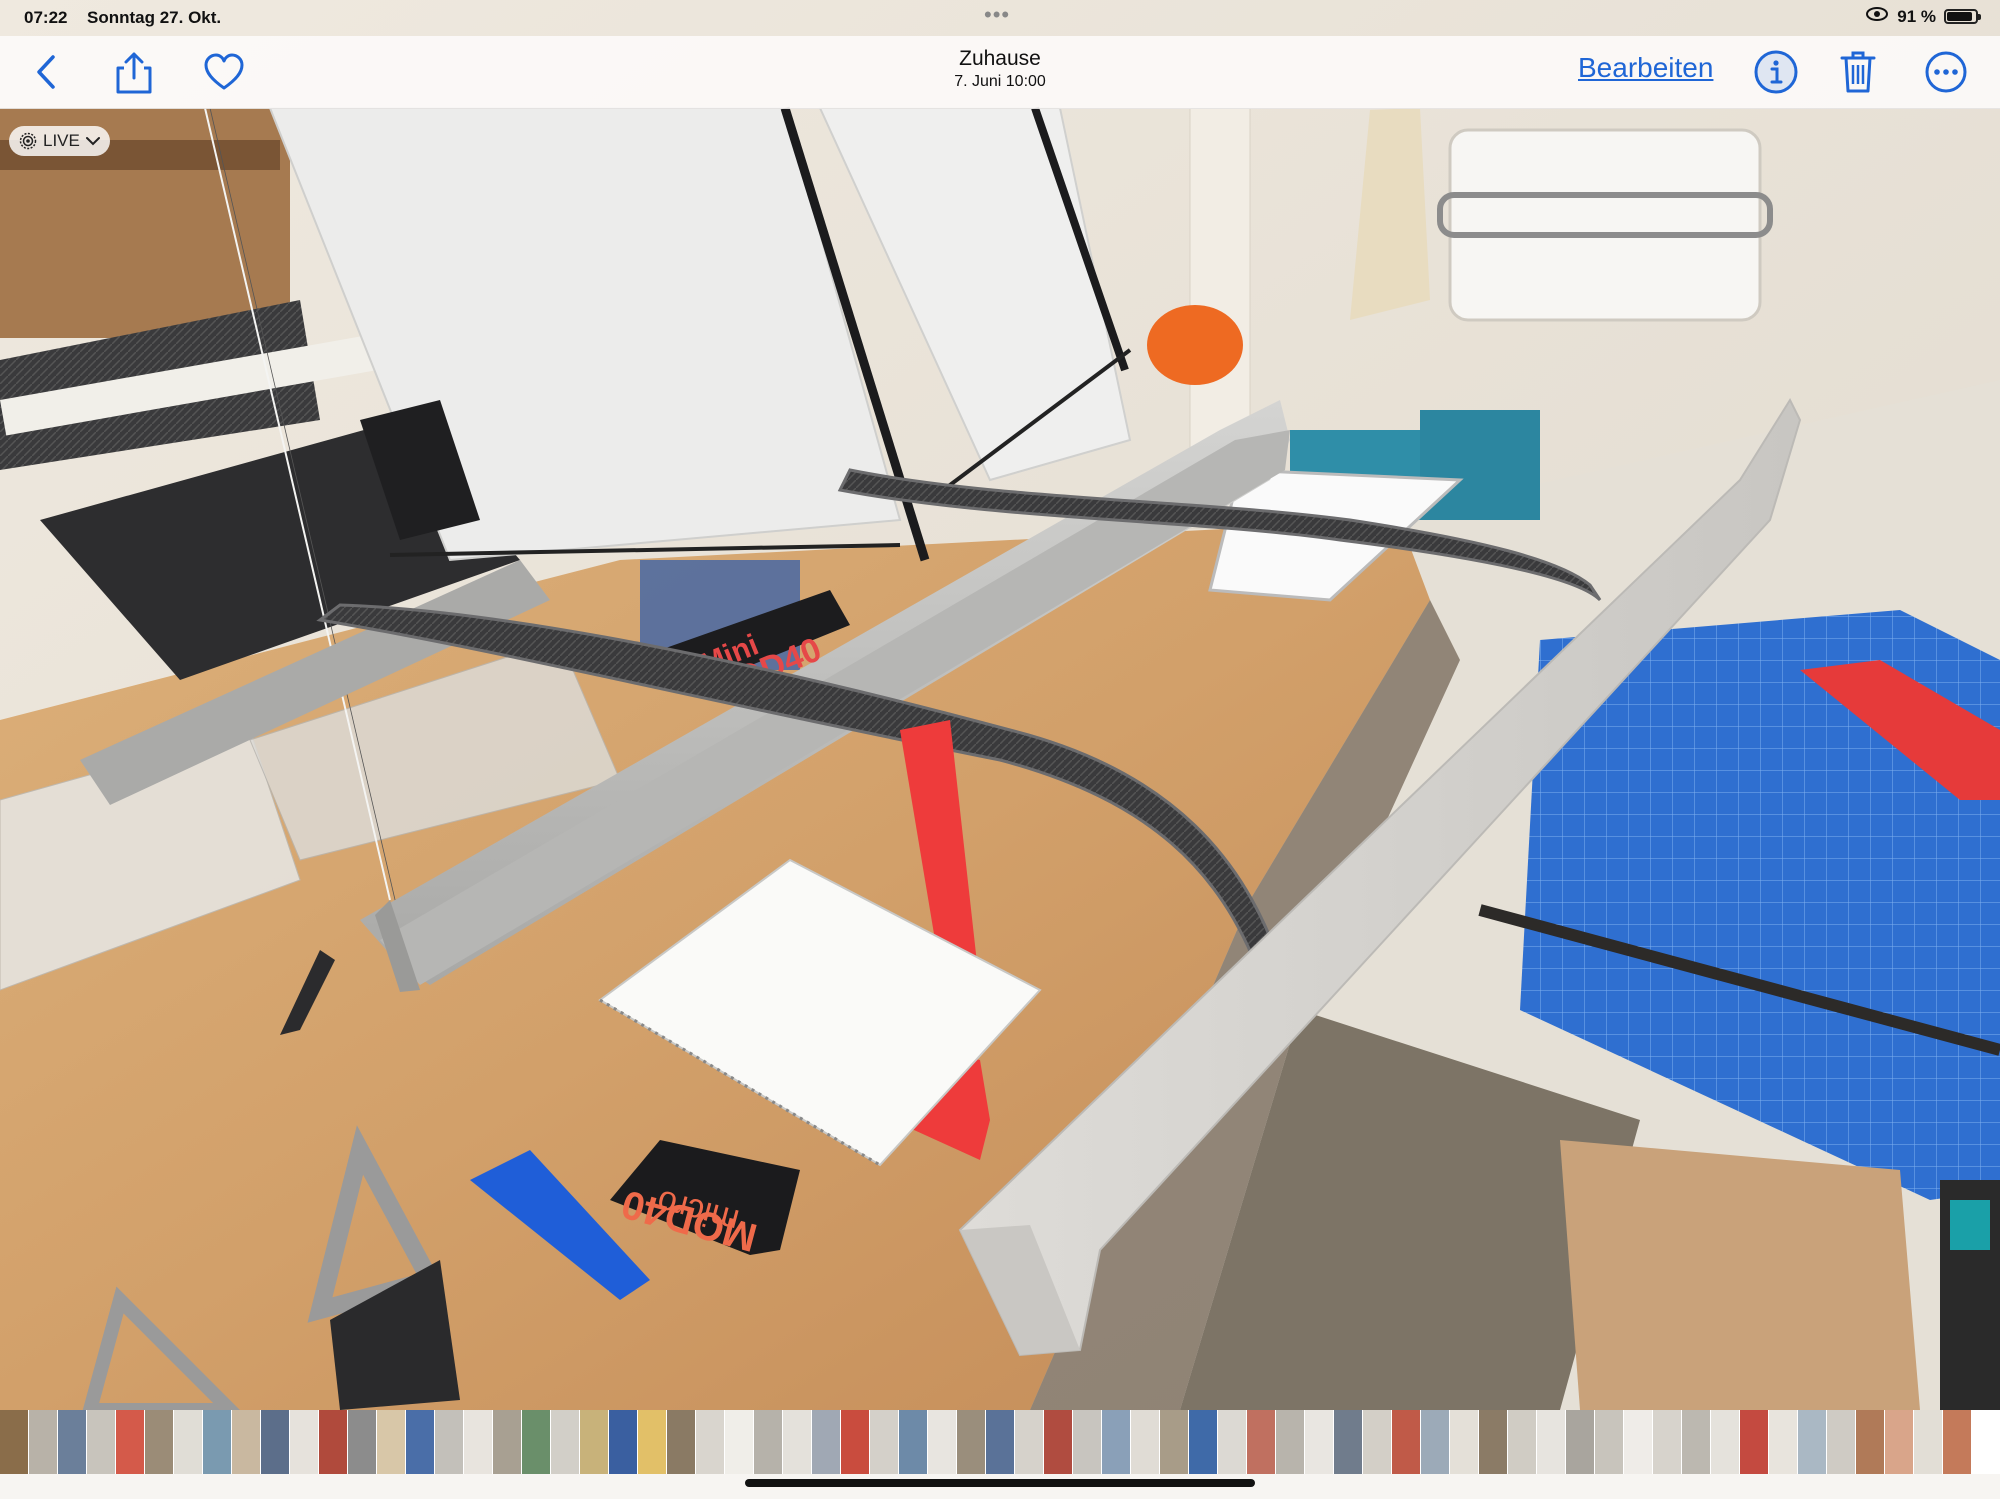 The image size is (2000, 1499). I want to click on status-bar: 07:22 Sonntag 27. Okt. ••• 91 %, so click(1000, 18).